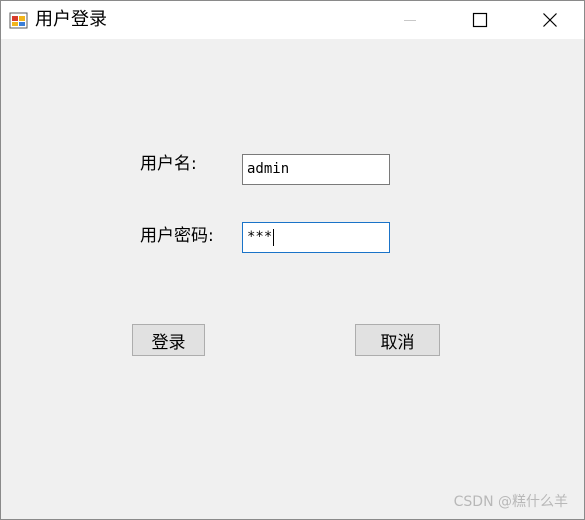  I want to click on password-label: 用户密码:, so click(177, 236).